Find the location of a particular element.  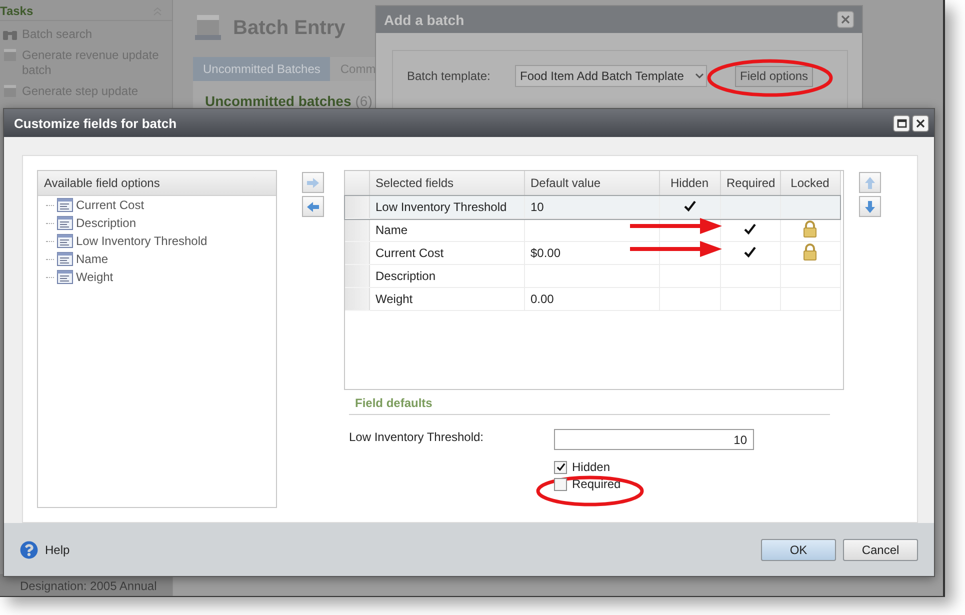

maximize-button is located at coordinates (901, 123).